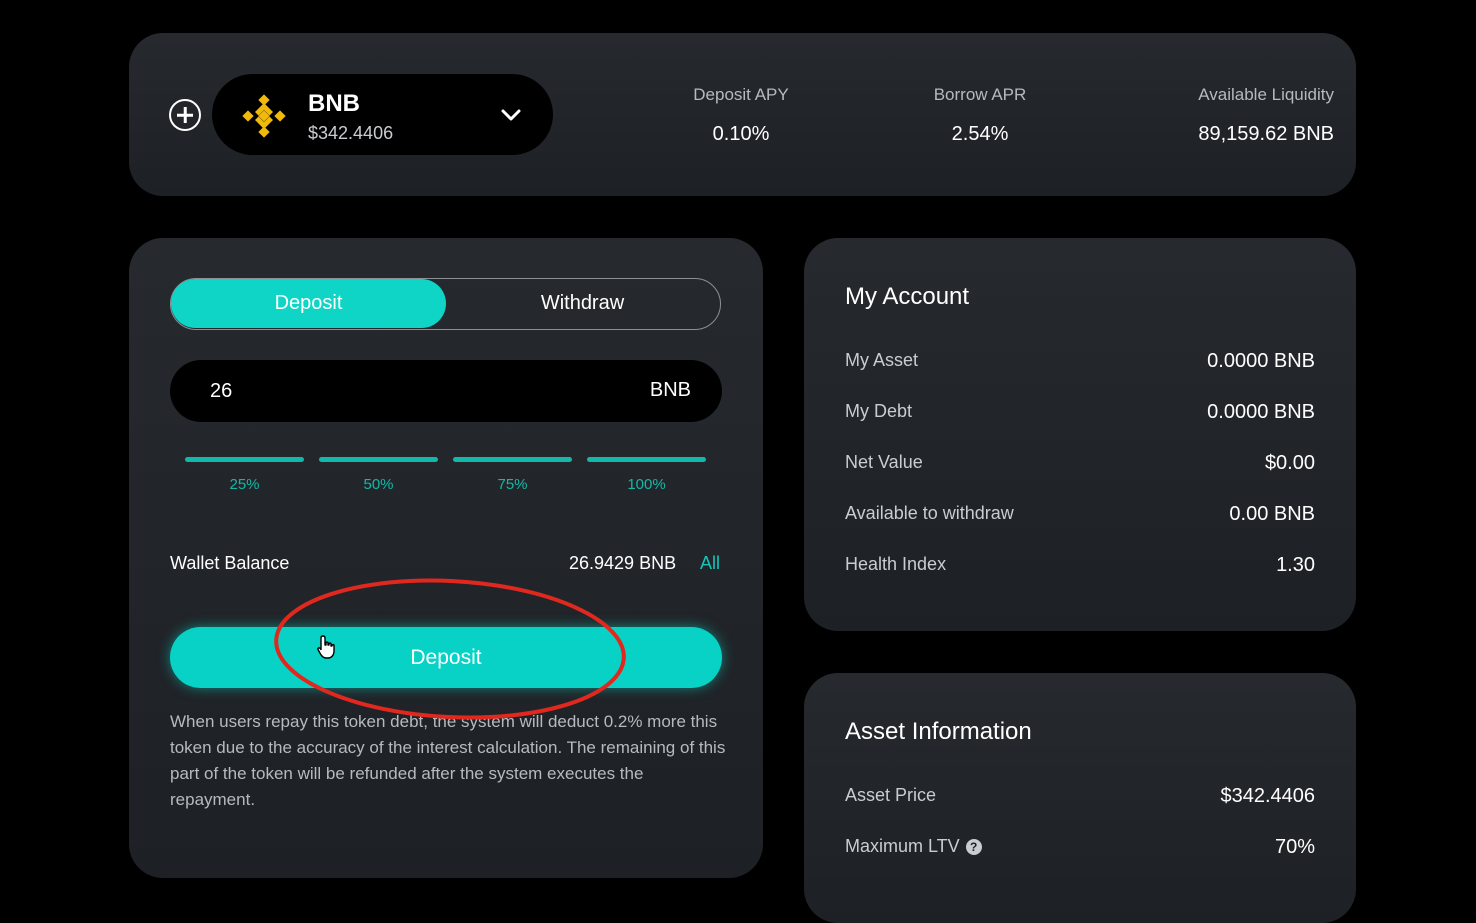  What do you see at coordinates (907, 296) in the screenshot?
I see `my-account-title: My Account` at bounding box center [907, 296].